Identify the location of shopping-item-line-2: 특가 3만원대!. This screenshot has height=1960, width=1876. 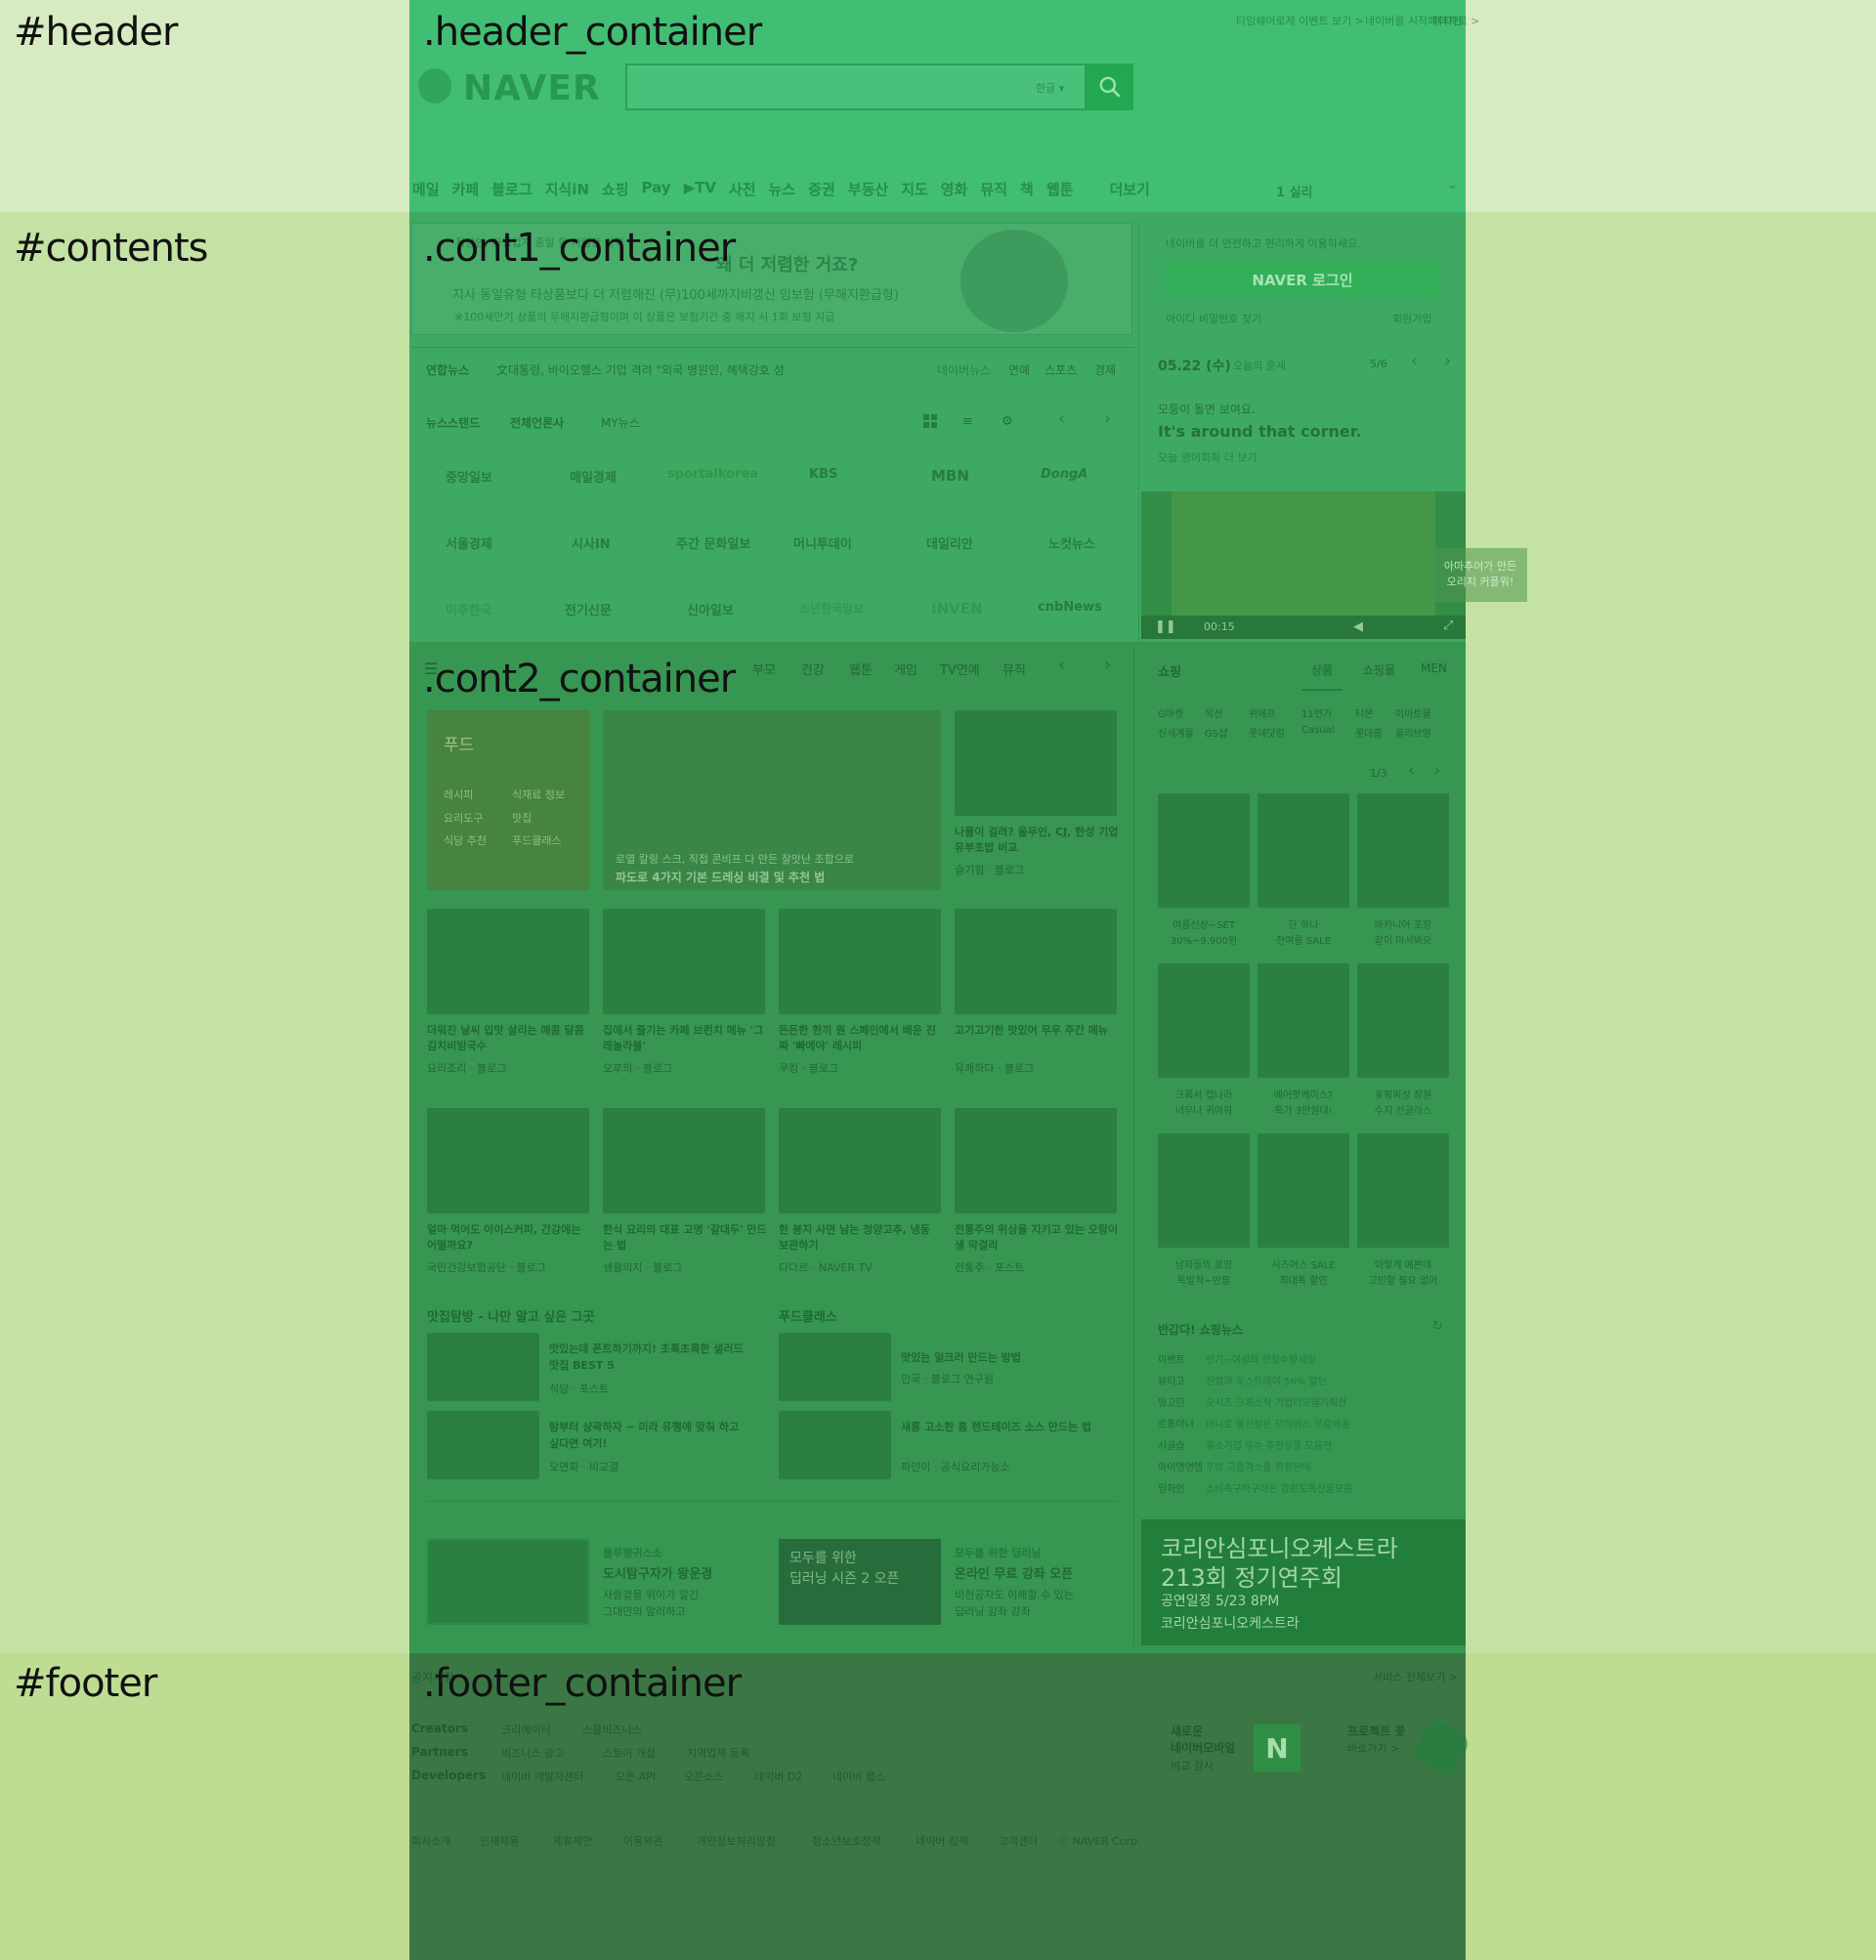
(1303, 1109).